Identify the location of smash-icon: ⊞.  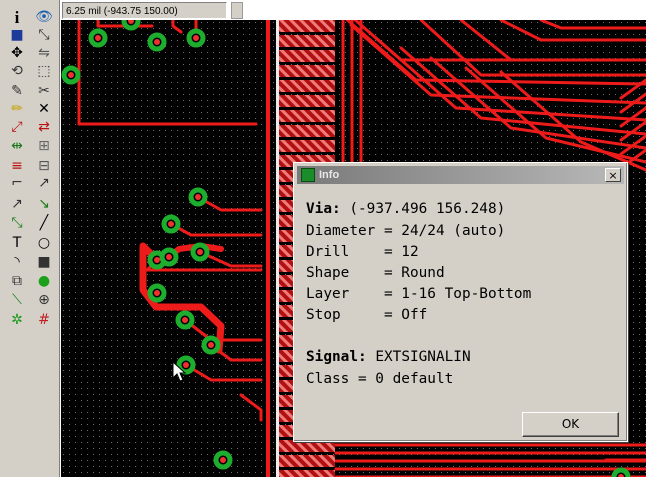
(44, 146).